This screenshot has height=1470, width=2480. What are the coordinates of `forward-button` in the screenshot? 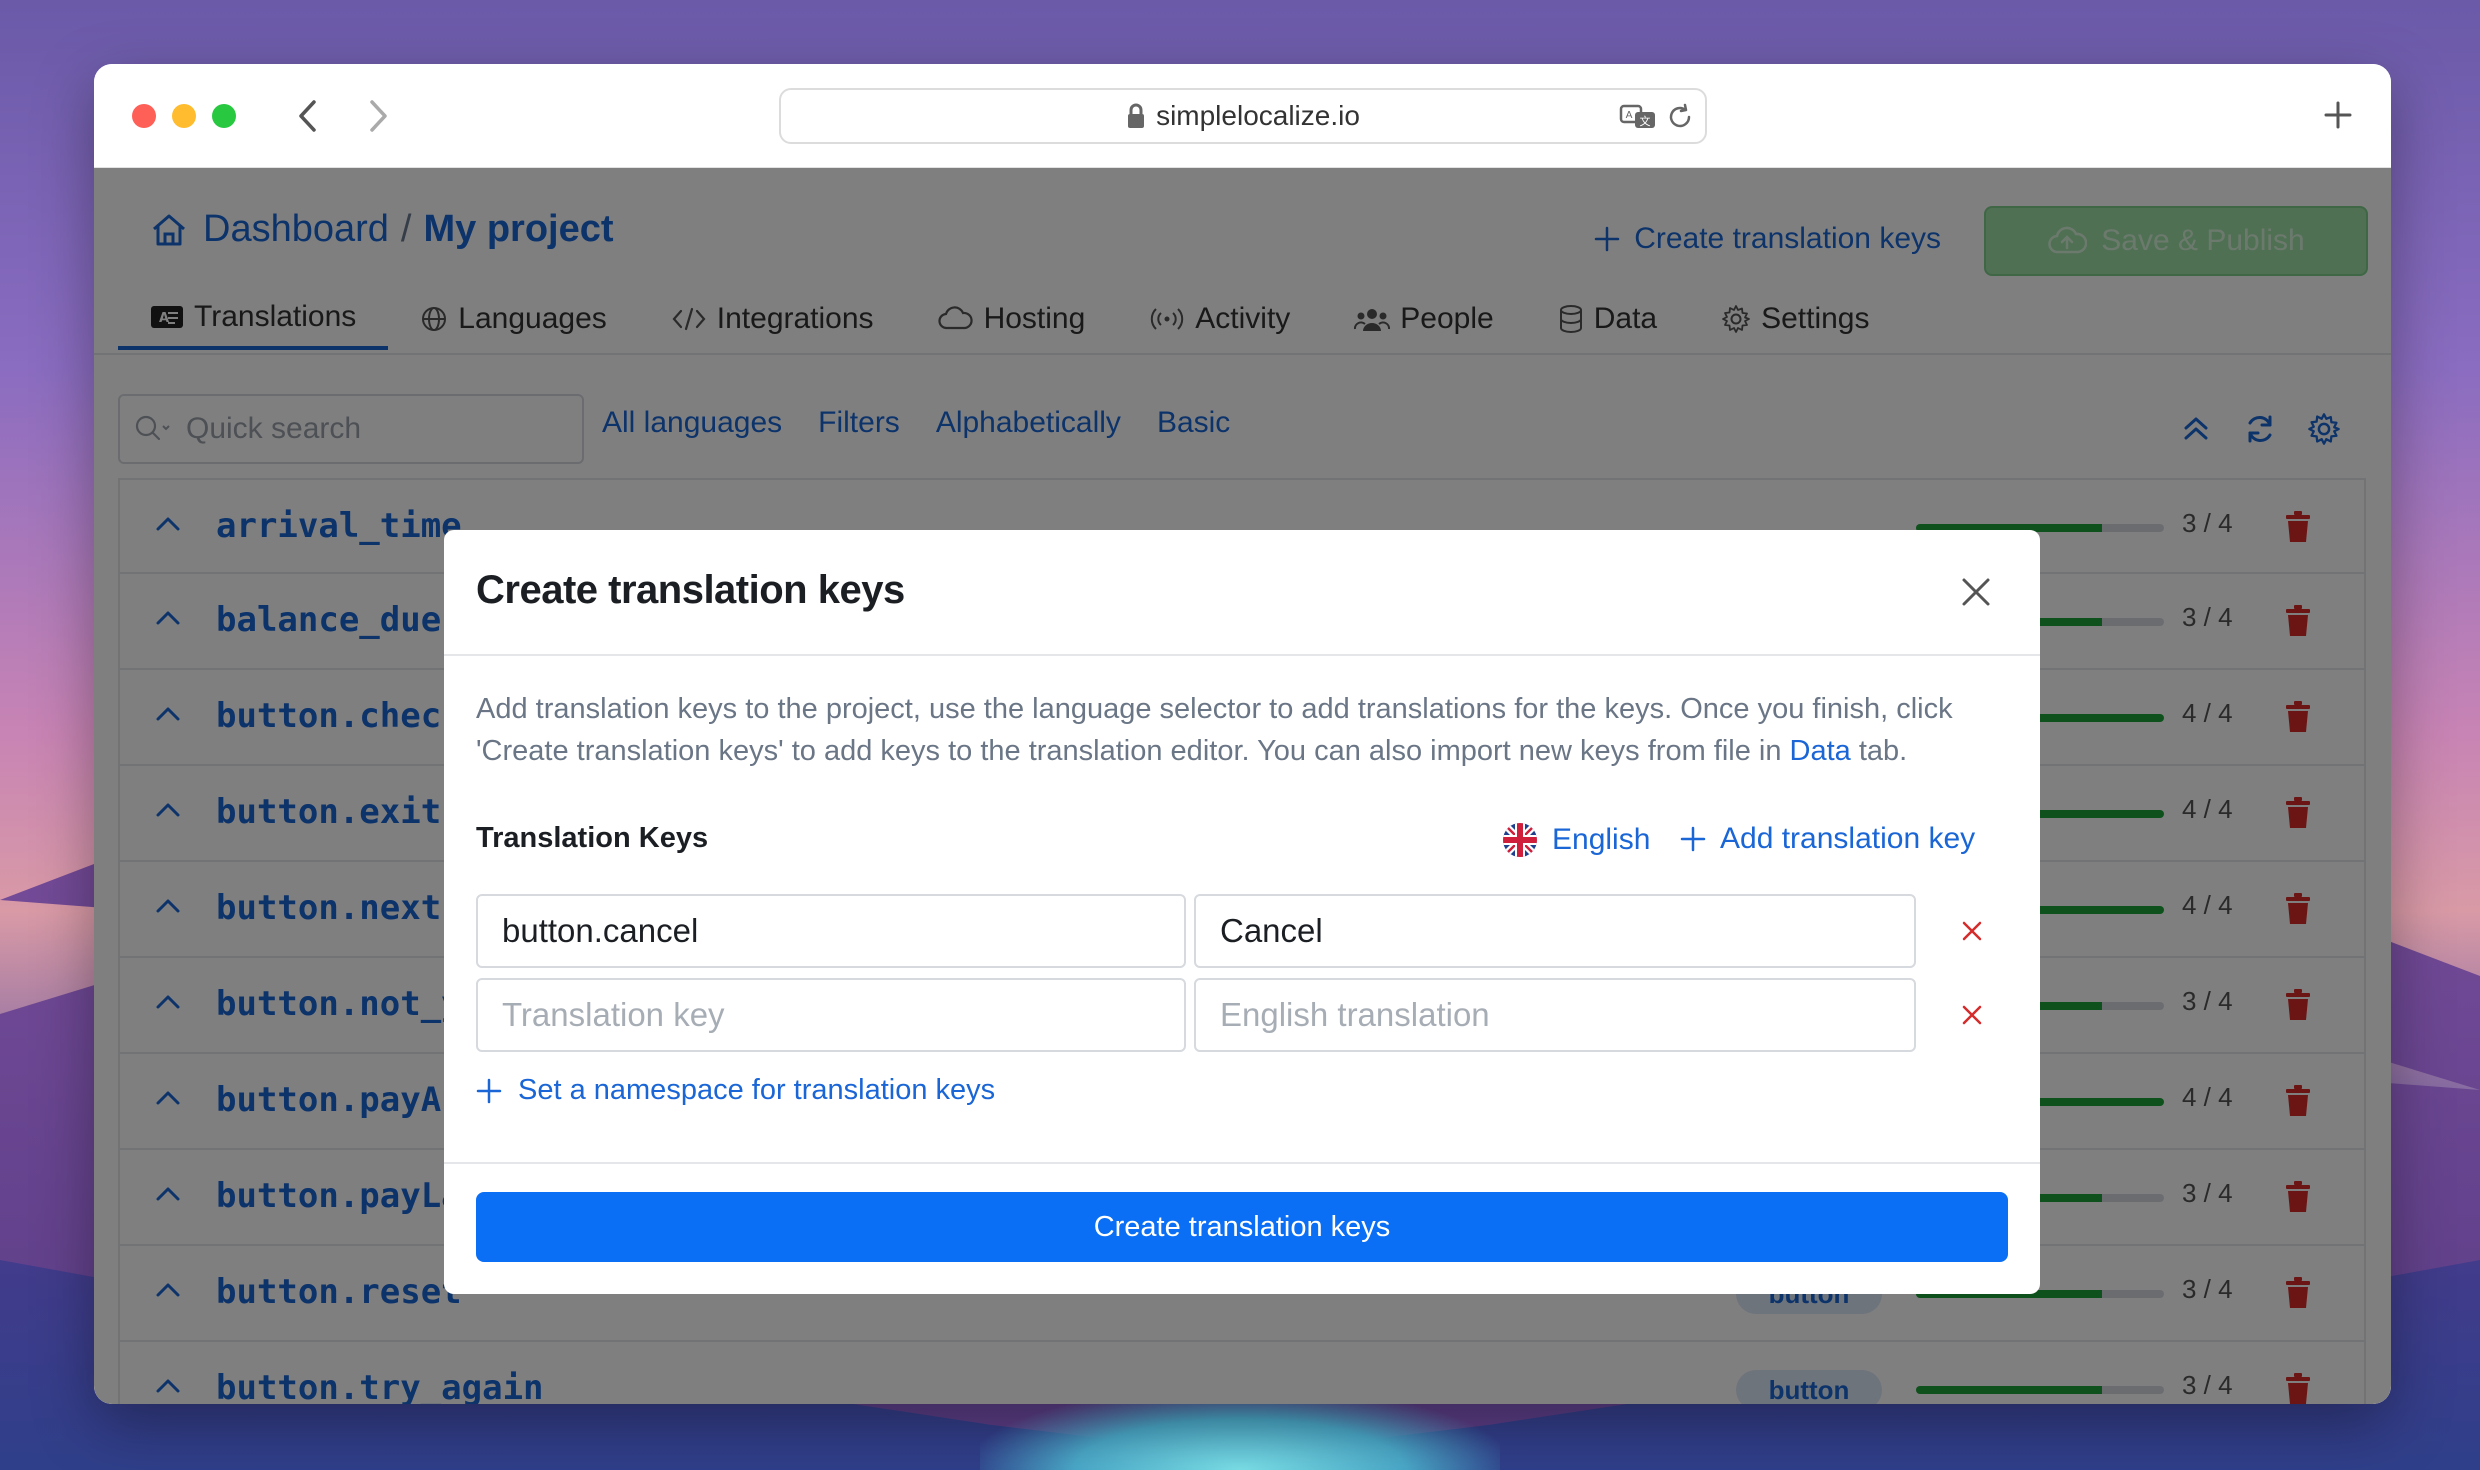 It's located at (378, 116).